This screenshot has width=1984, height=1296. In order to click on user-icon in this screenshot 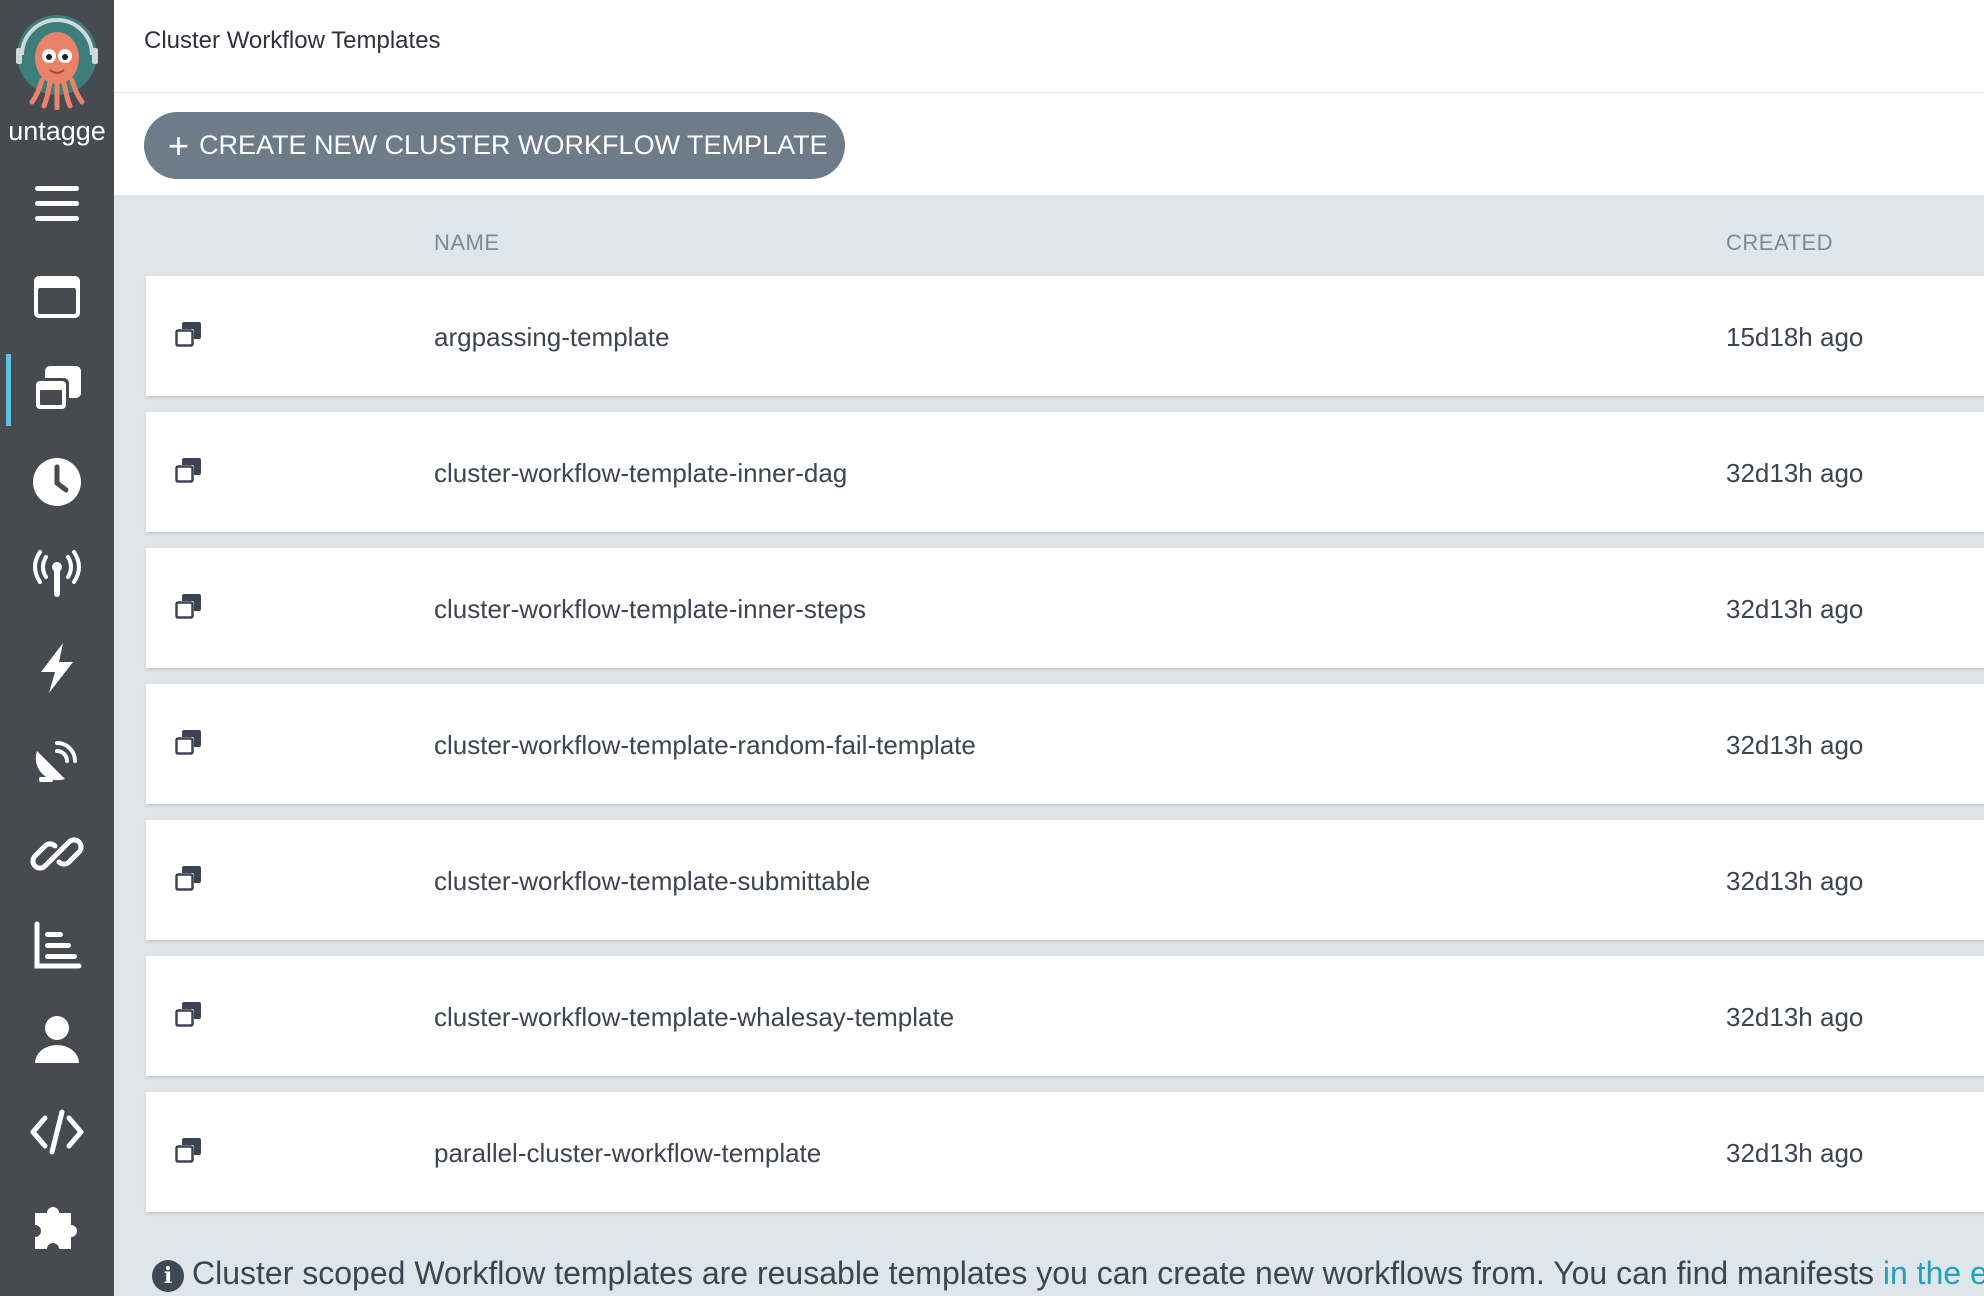, I will do `click(57, 1039)`.